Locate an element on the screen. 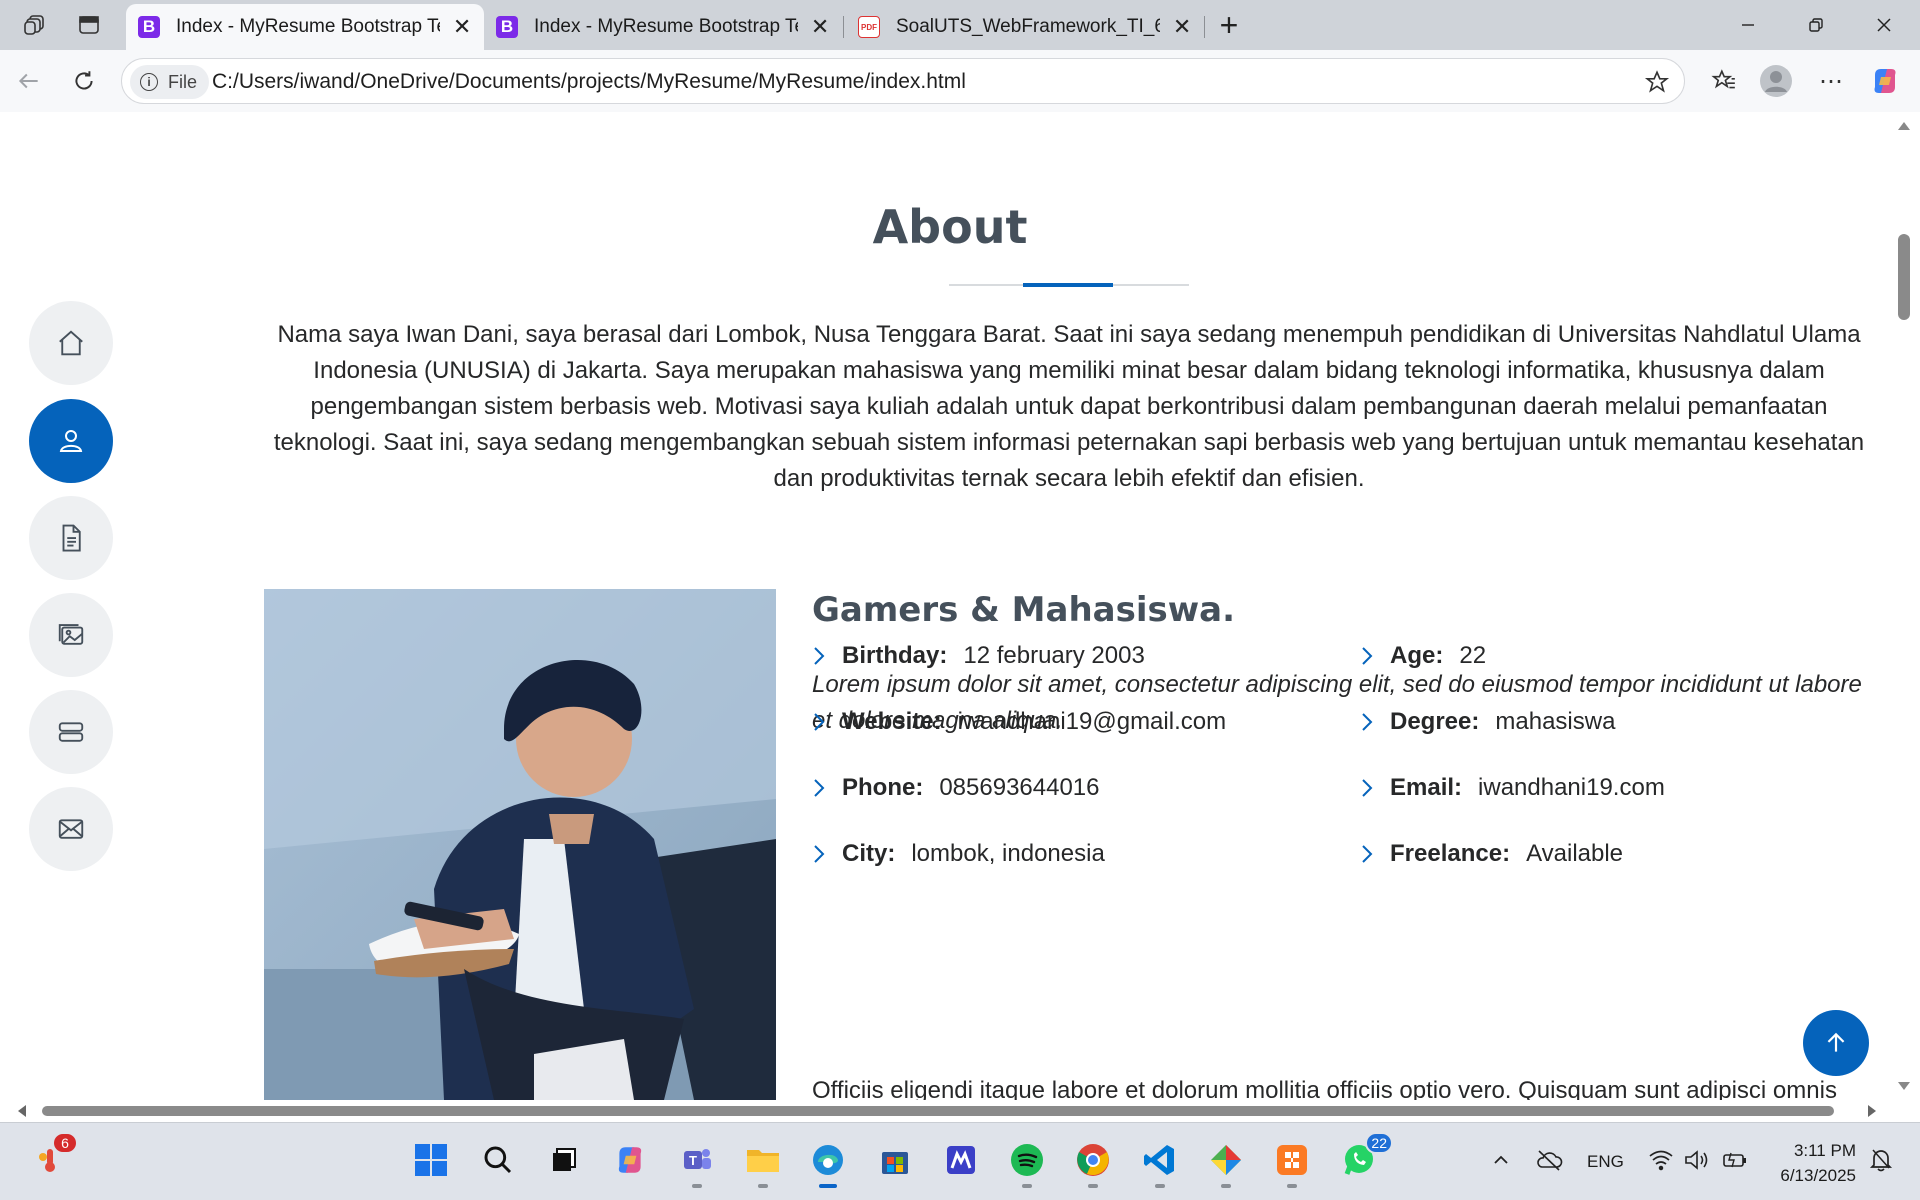 The width and height of the screenshot is (1920, 1200). teams-icon: T is located at coordinates (697, 1159).